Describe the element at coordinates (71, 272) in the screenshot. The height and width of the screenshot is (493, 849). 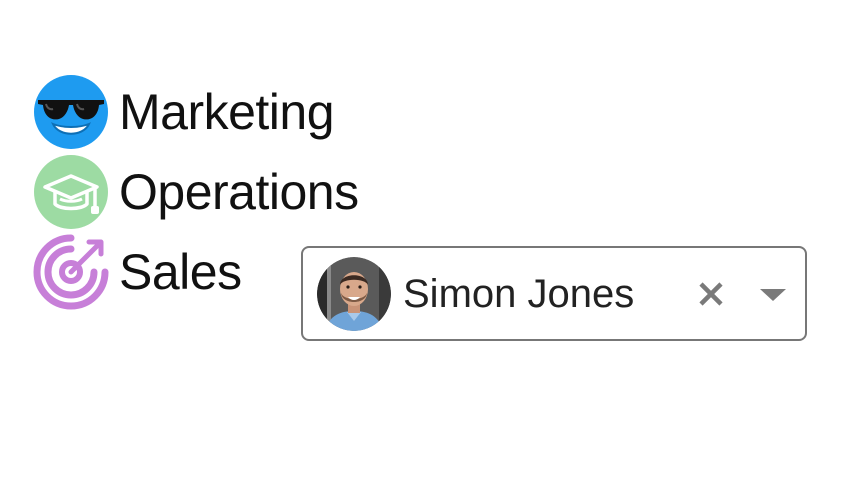
I see `target-icon` at that location.